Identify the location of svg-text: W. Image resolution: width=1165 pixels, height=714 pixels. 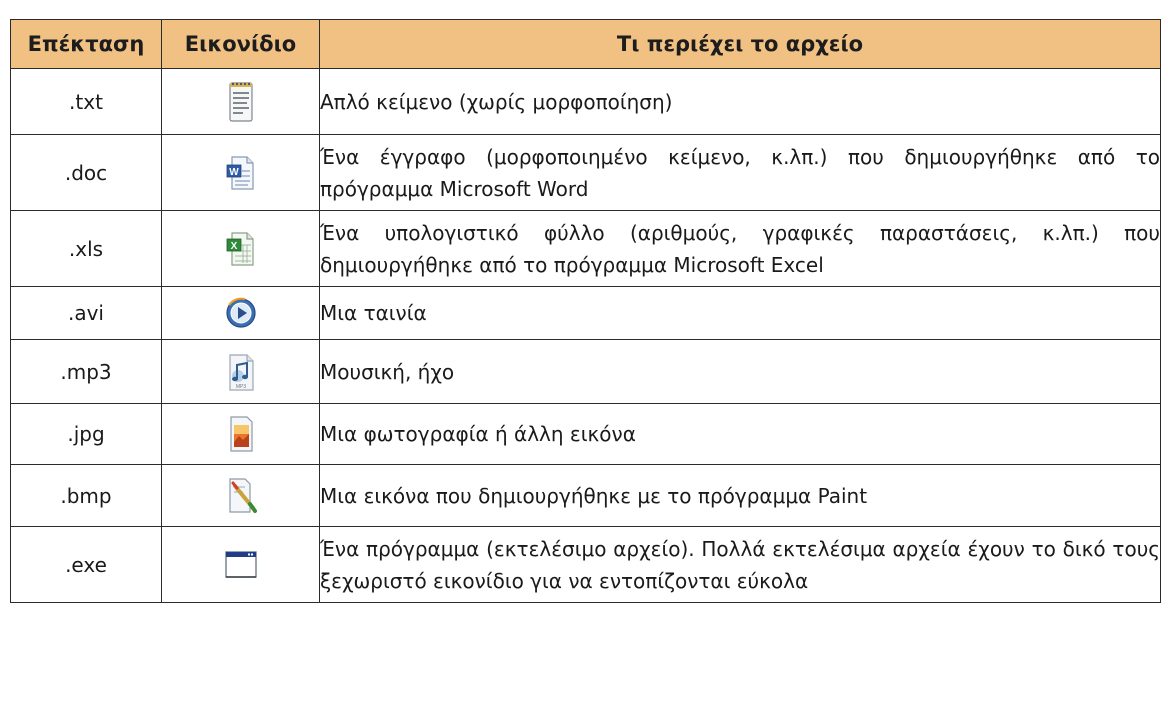
(234, 172).